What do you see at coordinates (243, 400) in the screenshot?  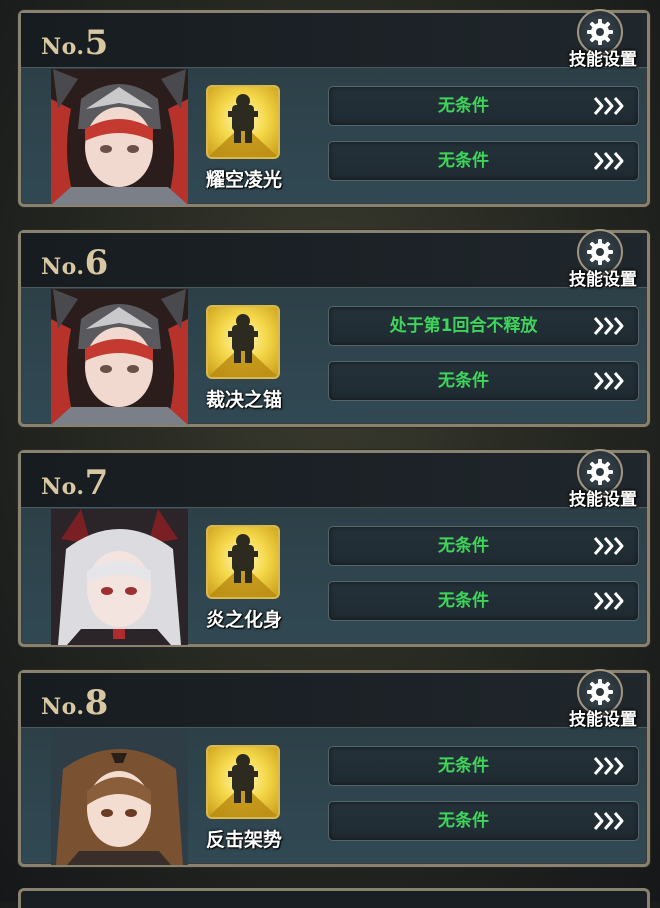 I see `skill-name: 裁决之锚` at bounding box center [243, 400].